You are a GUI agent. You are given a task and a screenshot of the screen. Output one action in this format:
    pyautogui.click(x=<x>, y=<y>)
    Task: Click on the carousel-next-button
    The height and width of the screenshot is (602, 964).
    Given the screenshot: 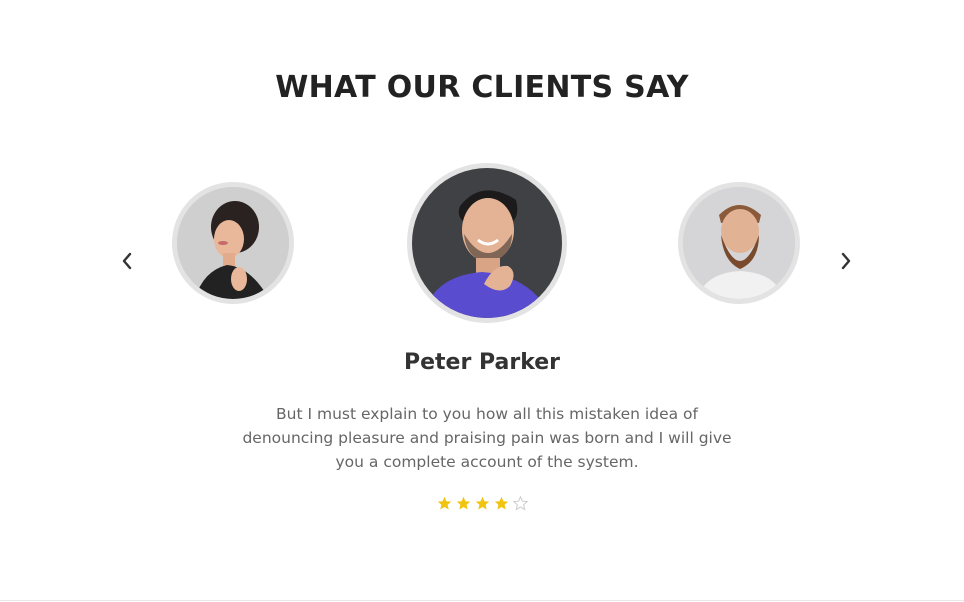 What is the action you would take?
    pyautogui.click(x=846, y=261)
    